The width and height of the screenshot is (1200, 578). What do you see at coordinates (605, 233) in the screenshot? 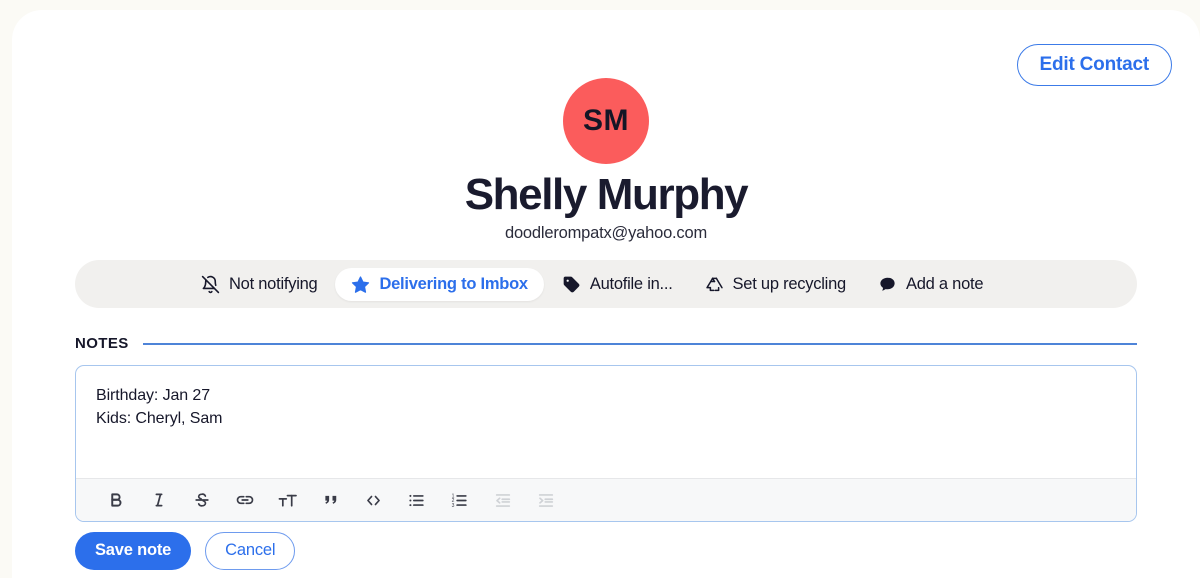
I see `contact-email: doodlerompatx@yahoo.com` at bounding box center [605, 233].